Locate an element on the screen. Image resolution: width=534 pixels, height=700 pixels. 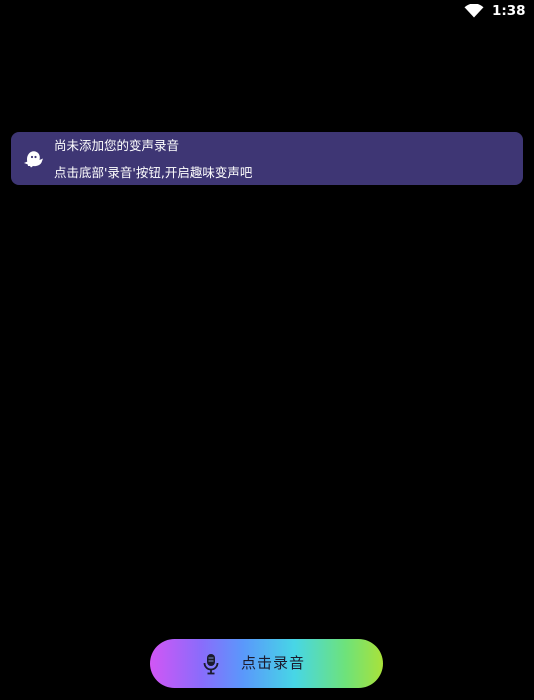
empty-state-title: 尚未添加您的变声录音 is located at coordinates (117, 145).